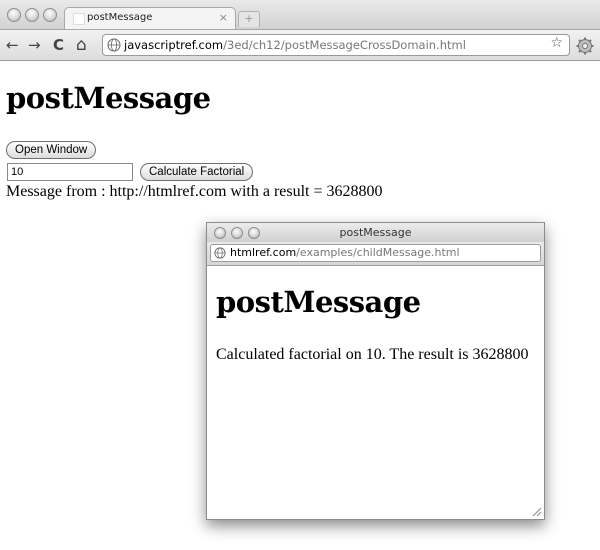 This screenshot has height=550, width=600. I want to click on popup-url: htmlref.com/examples/childMessage.html, so click(345, 252).